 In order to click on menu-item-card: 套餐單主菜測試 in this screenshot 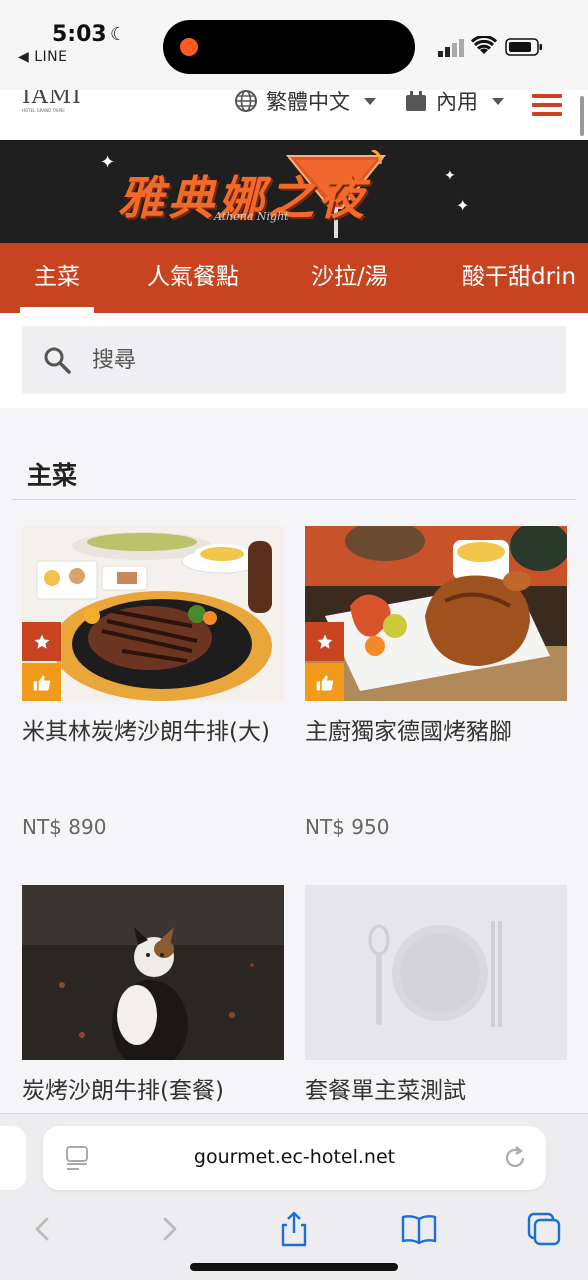, I will do `click(436, 999)`.